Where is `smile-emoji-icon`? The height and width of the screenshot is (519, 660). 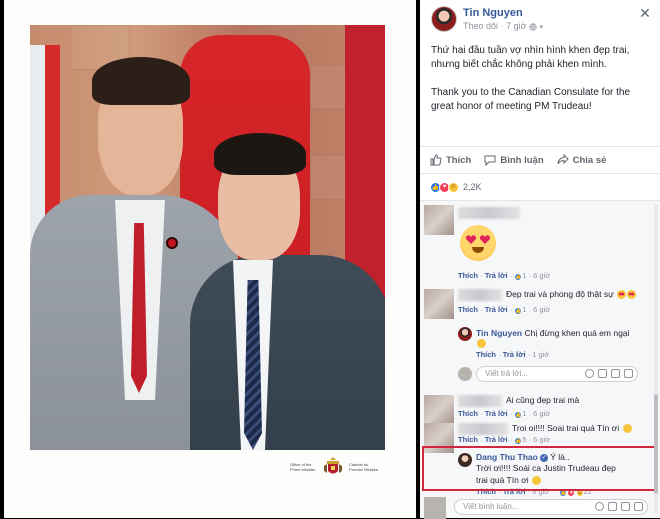
smile-emoji-icon is located at coordinates (627, 429).